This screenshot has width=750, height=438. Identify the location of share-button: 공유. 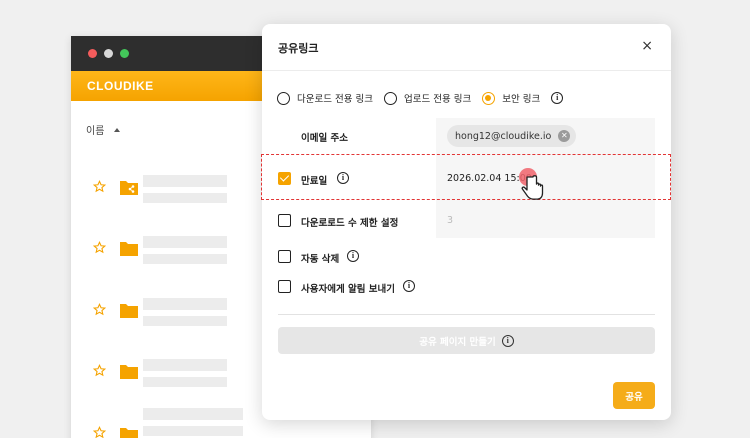
(634, 395).